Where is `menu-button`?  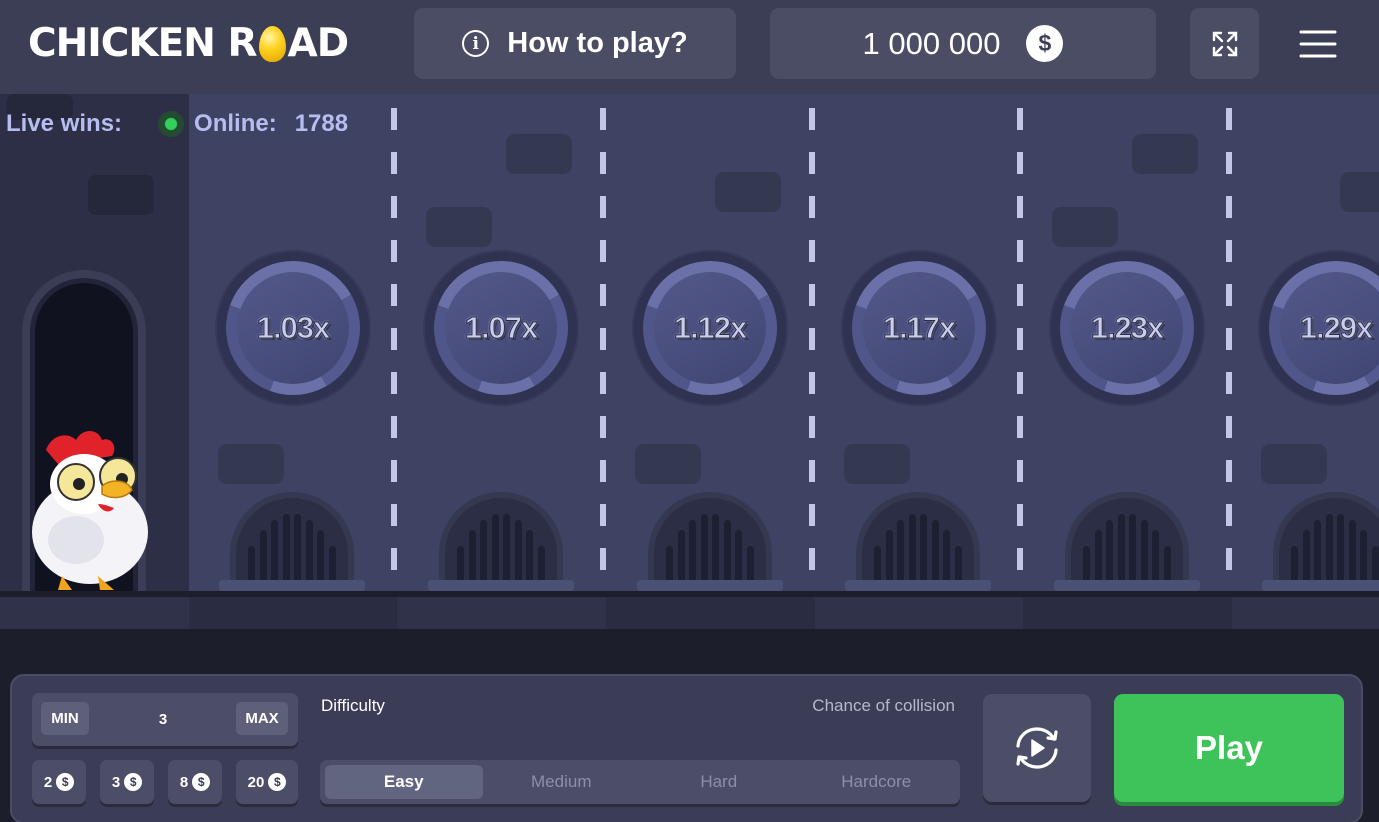
menu-button is located at coordinates (1318, 44).